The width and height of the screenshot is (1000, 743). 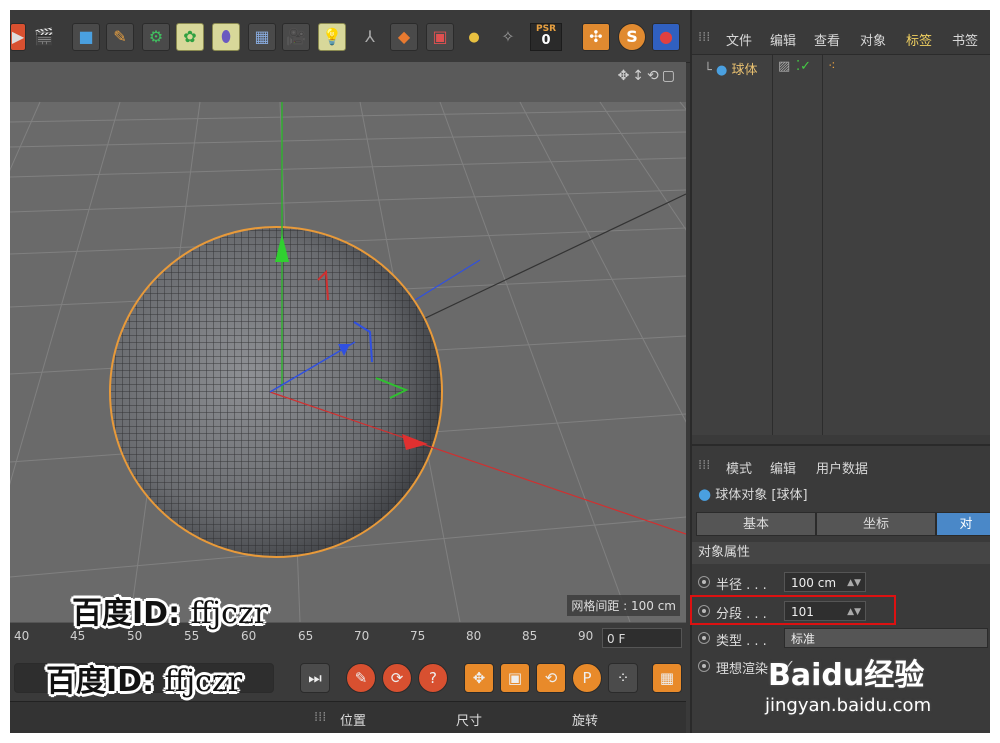 I want to click on camera-icon: 🎥, so click(x=296, y=37).